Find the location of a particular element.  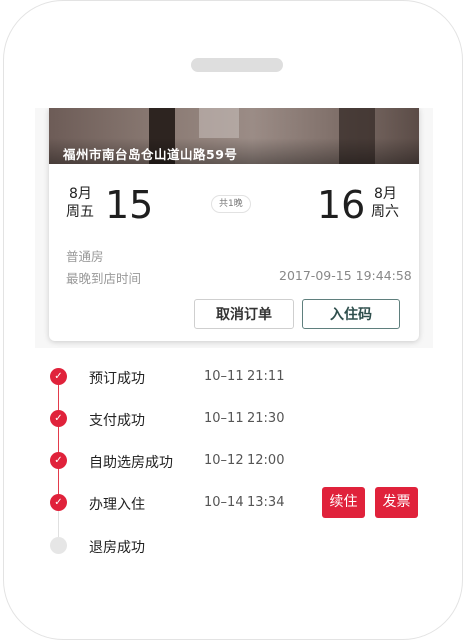

checkout-month: 8月 is located at coordinates (385, 194).